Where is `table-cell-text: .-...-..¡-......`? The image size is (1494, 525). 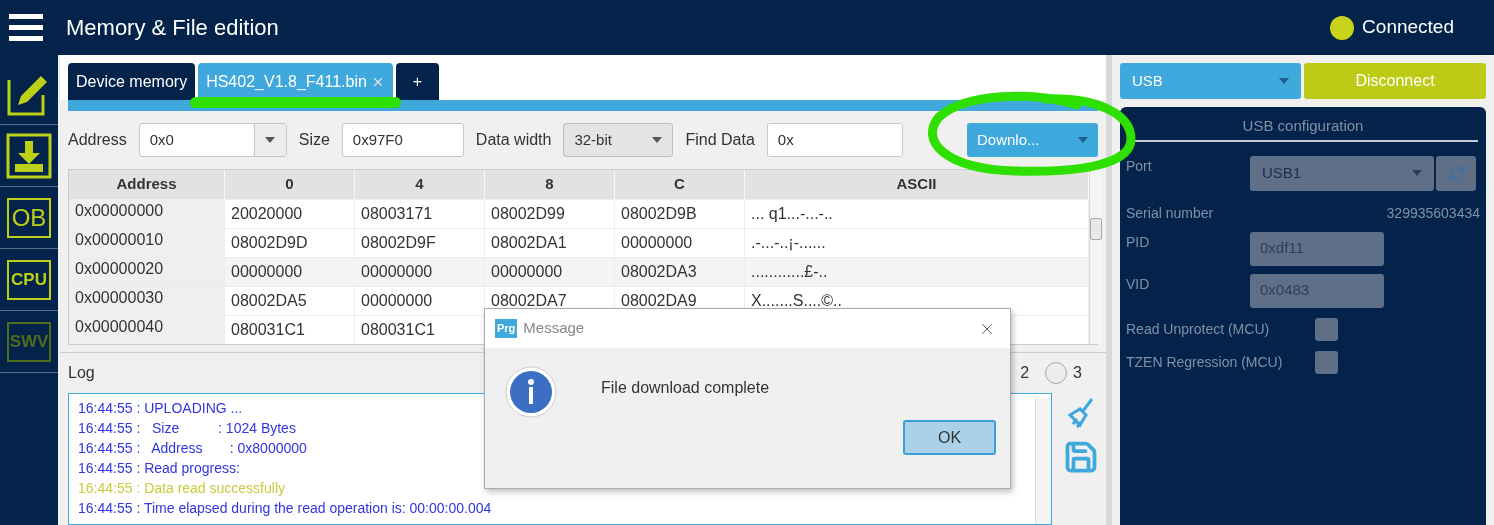 table-cell-text: .-...-..¡-...... is located at coordinates (788, 243).